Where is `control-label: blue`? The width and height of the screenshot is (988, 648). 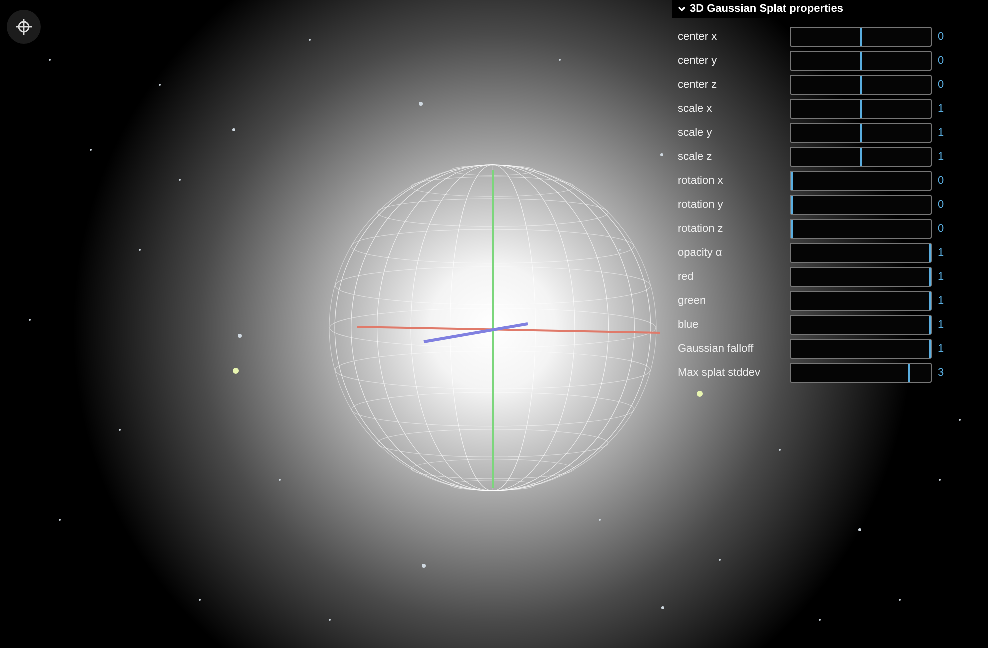 control-label: blue is located at coordinates (689, 325).